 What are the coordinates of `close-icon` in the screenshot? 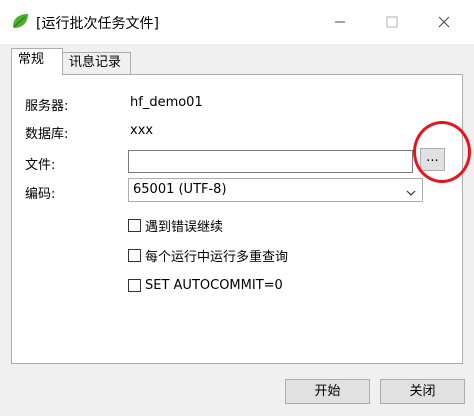 It's located at (444, 22).